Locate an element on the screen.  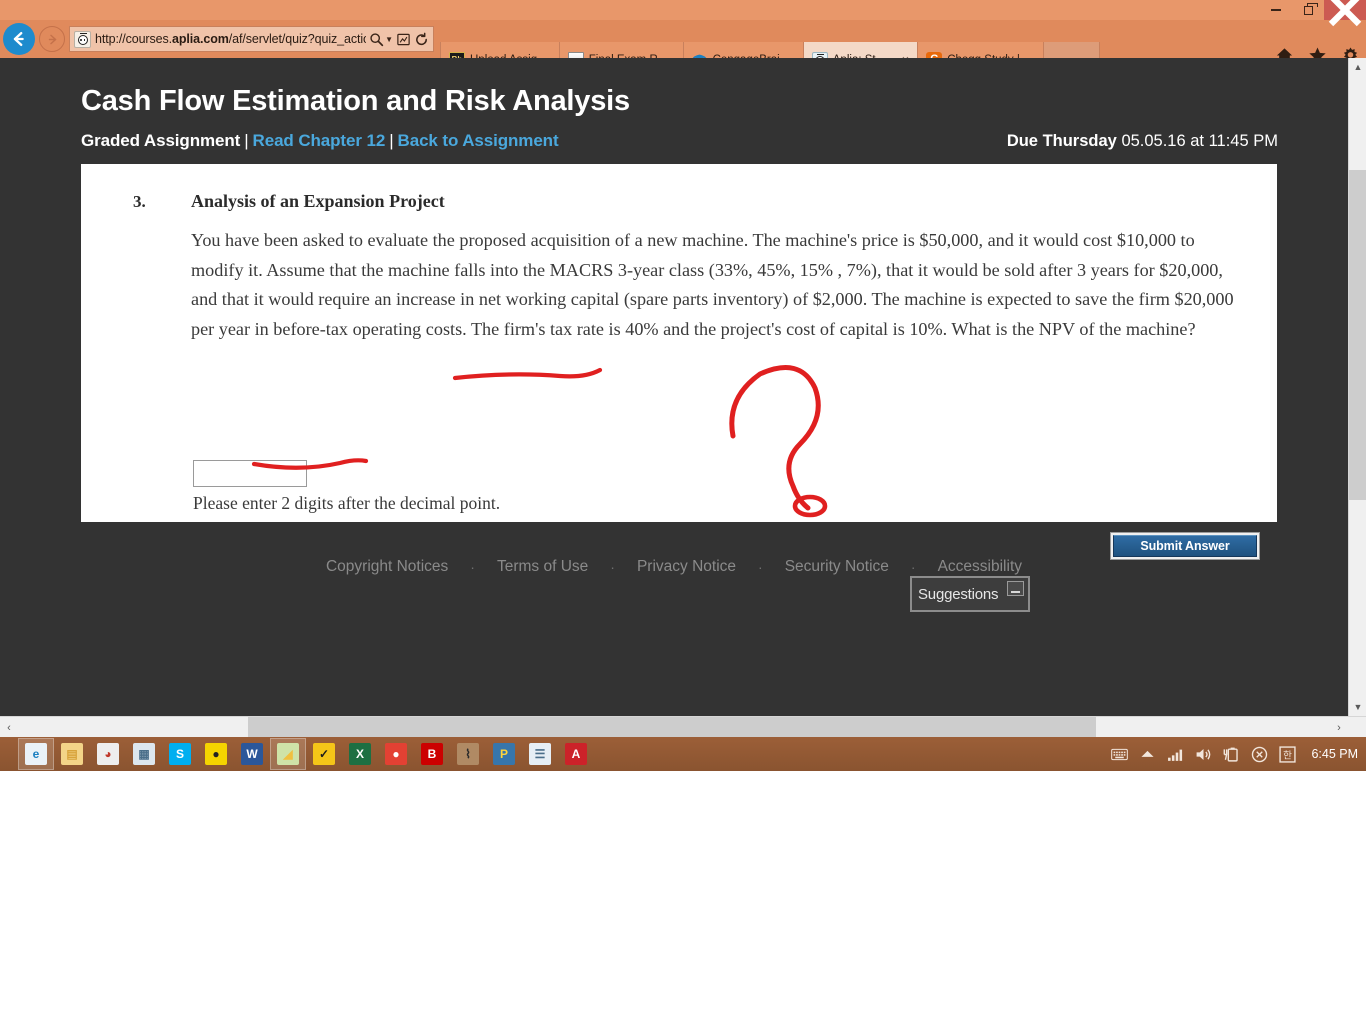
forward-button is located at coordinates (52, 39).